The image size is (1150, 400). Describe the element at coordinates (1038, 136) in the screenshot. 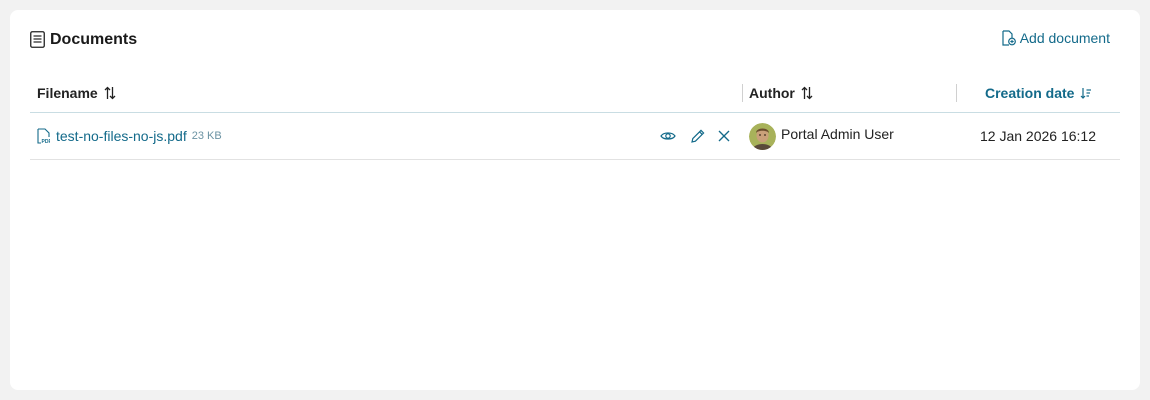

I see `creation-date-cell: 12 Jan 2026 16:12` at that location.